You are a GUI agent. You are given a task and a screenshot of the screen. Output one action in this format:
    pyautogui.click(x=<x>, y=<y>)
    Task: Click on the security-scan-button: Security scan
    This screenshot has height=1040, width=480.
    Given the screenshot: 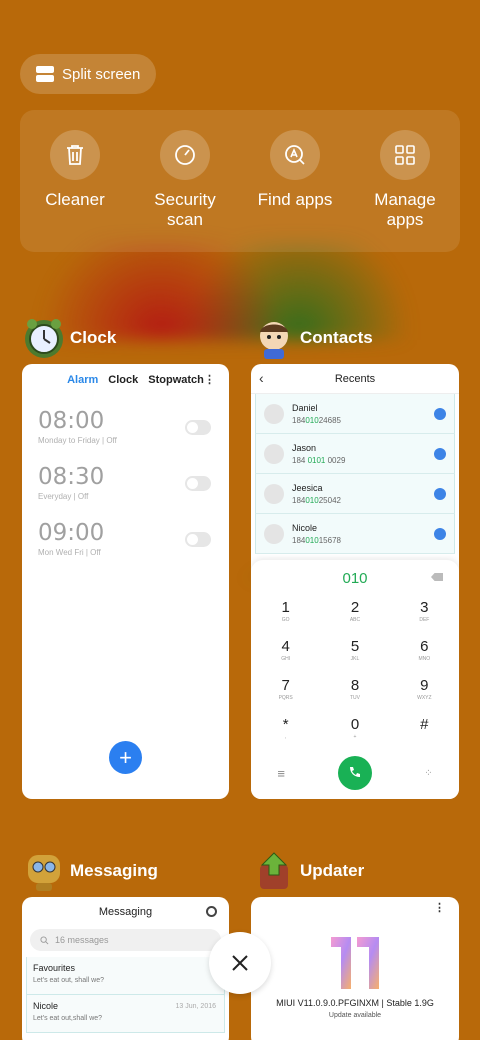 What is the action you would take?
    pyautogui.click(x=185, y=191)
    